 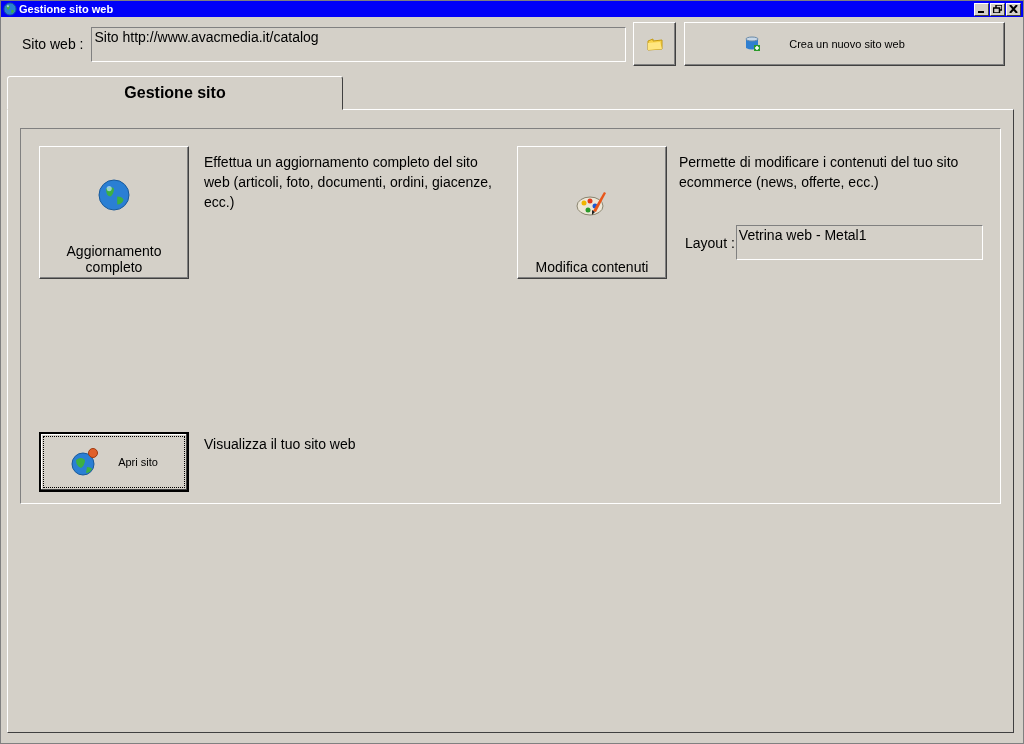 I want to click on close-icon, so click(x=1013, y=9).